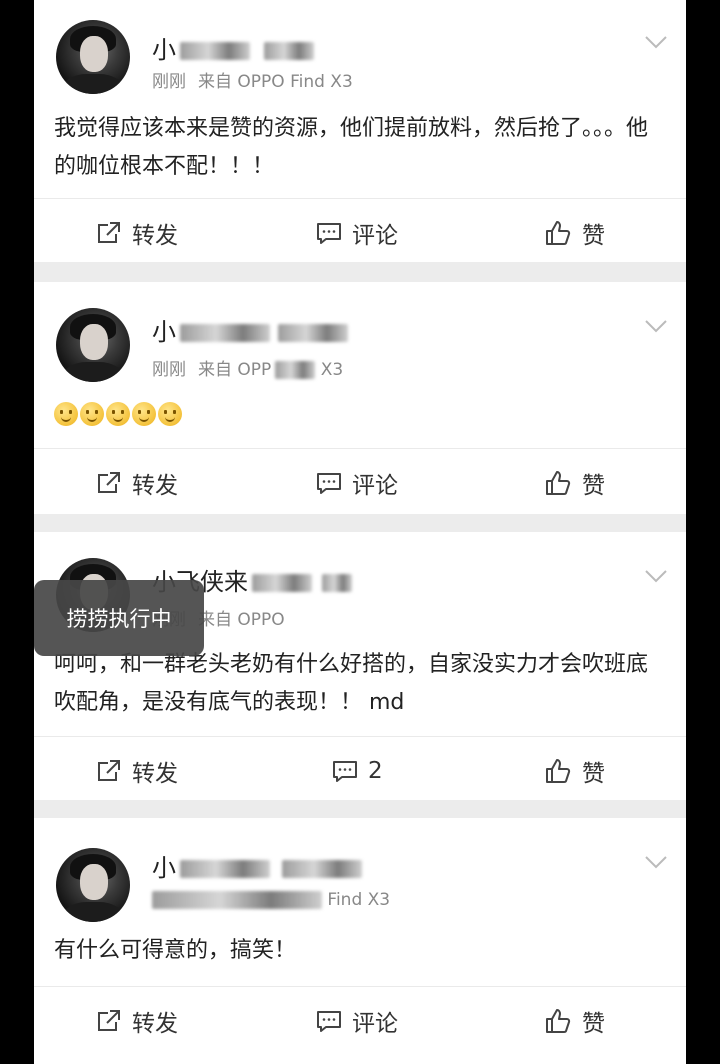 The height and width of the screenshot is (1064, 720). Describe the element at coordinates (175, 950) in the screenshot. I see `comment-text: 有什么可得意的，搞笑！` at that location.